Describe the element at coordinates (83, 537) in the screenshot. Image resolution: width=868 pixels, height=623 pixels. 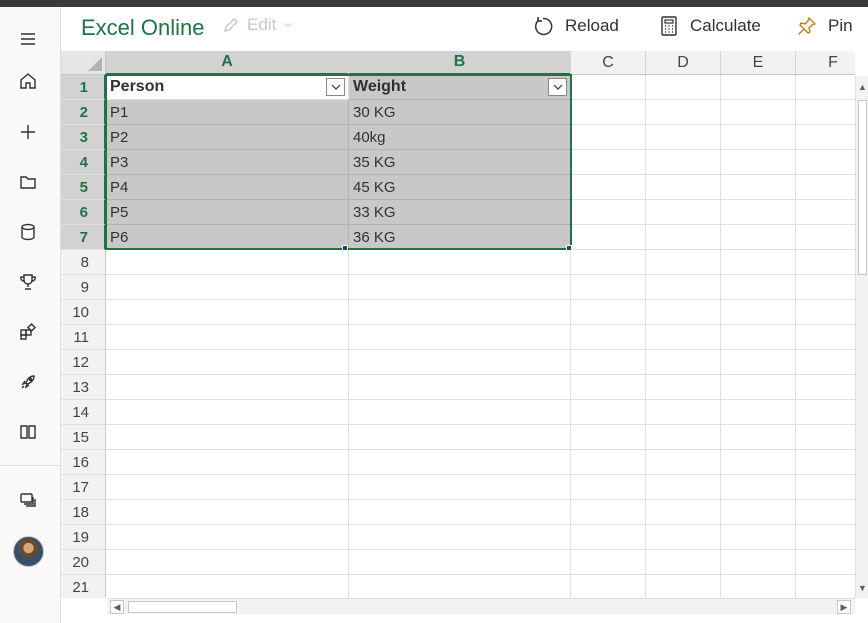
I see `row-header: 19` at that location.